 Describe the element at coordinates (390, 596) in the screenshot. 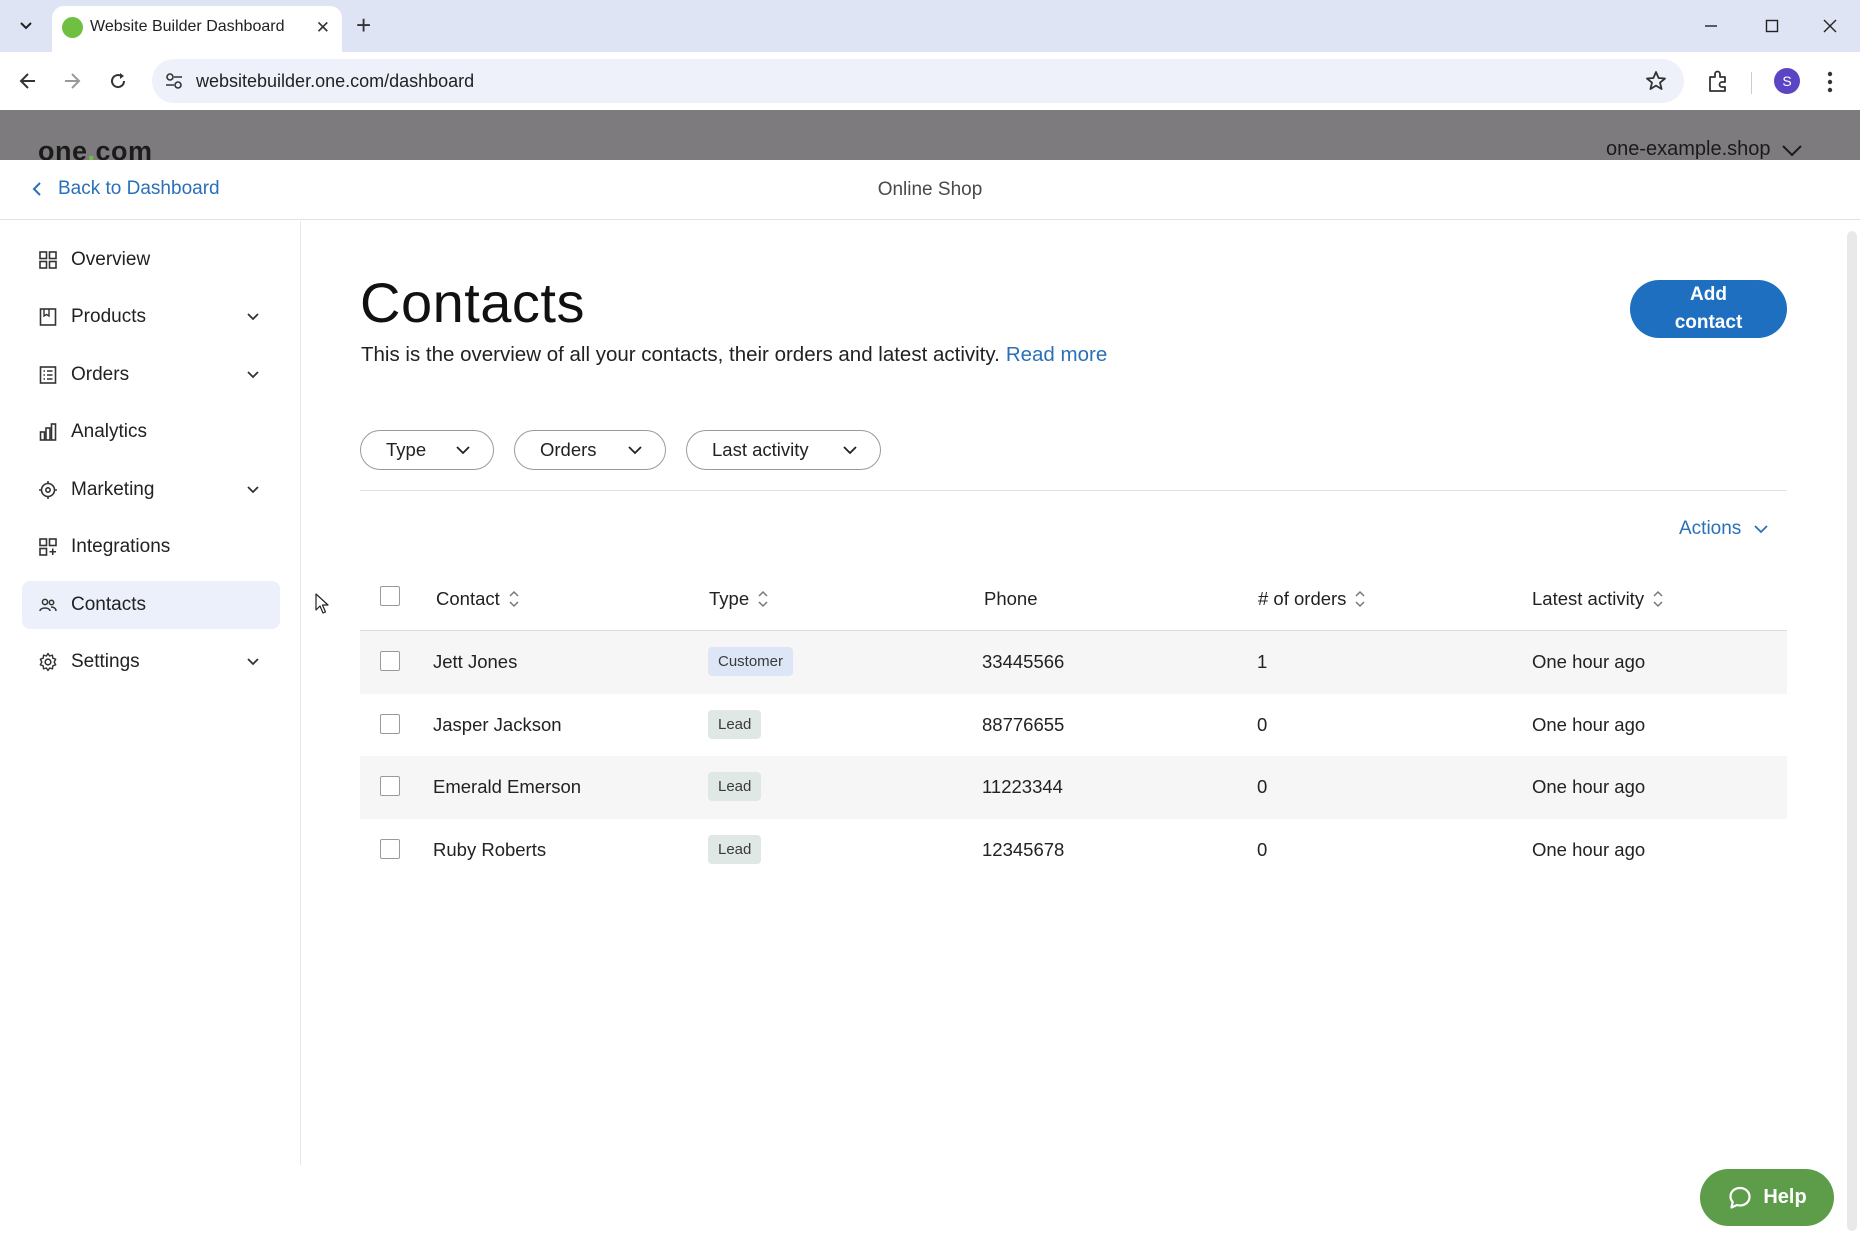

I see `select-all-checkbox` at that location.